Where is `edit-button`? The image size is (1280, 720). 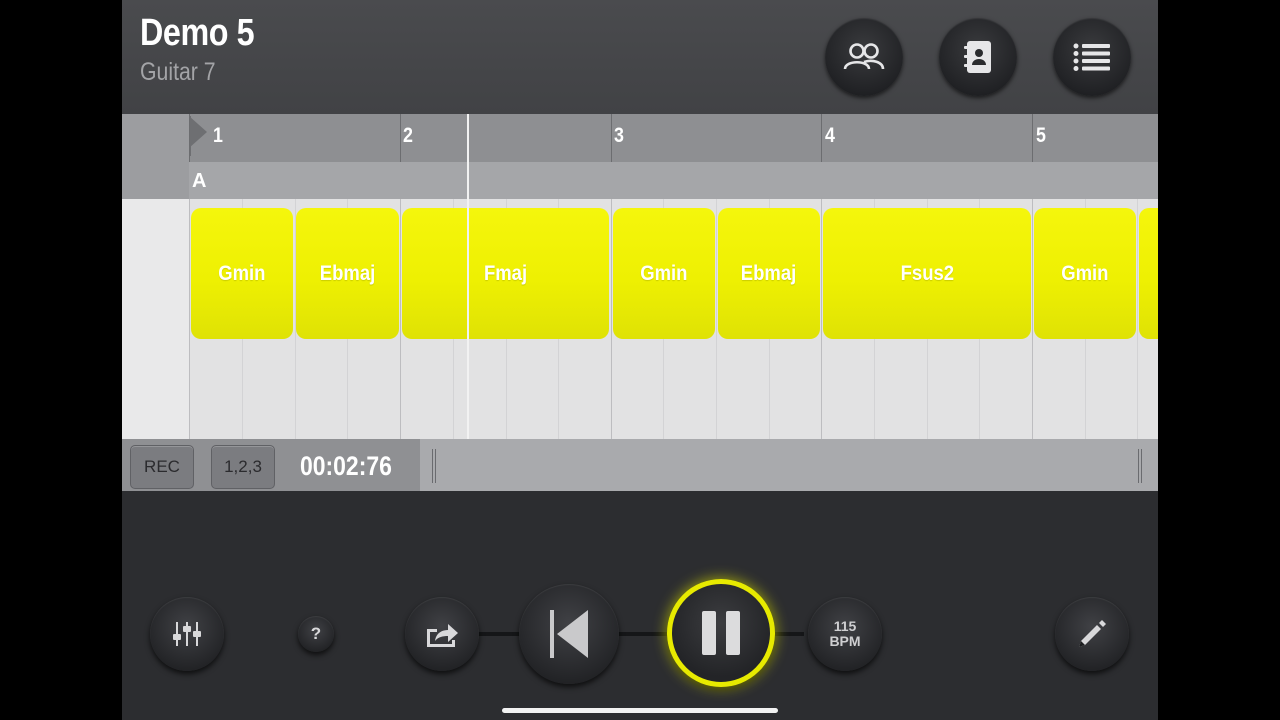 edit-button is located at coordinates (1092, 634).